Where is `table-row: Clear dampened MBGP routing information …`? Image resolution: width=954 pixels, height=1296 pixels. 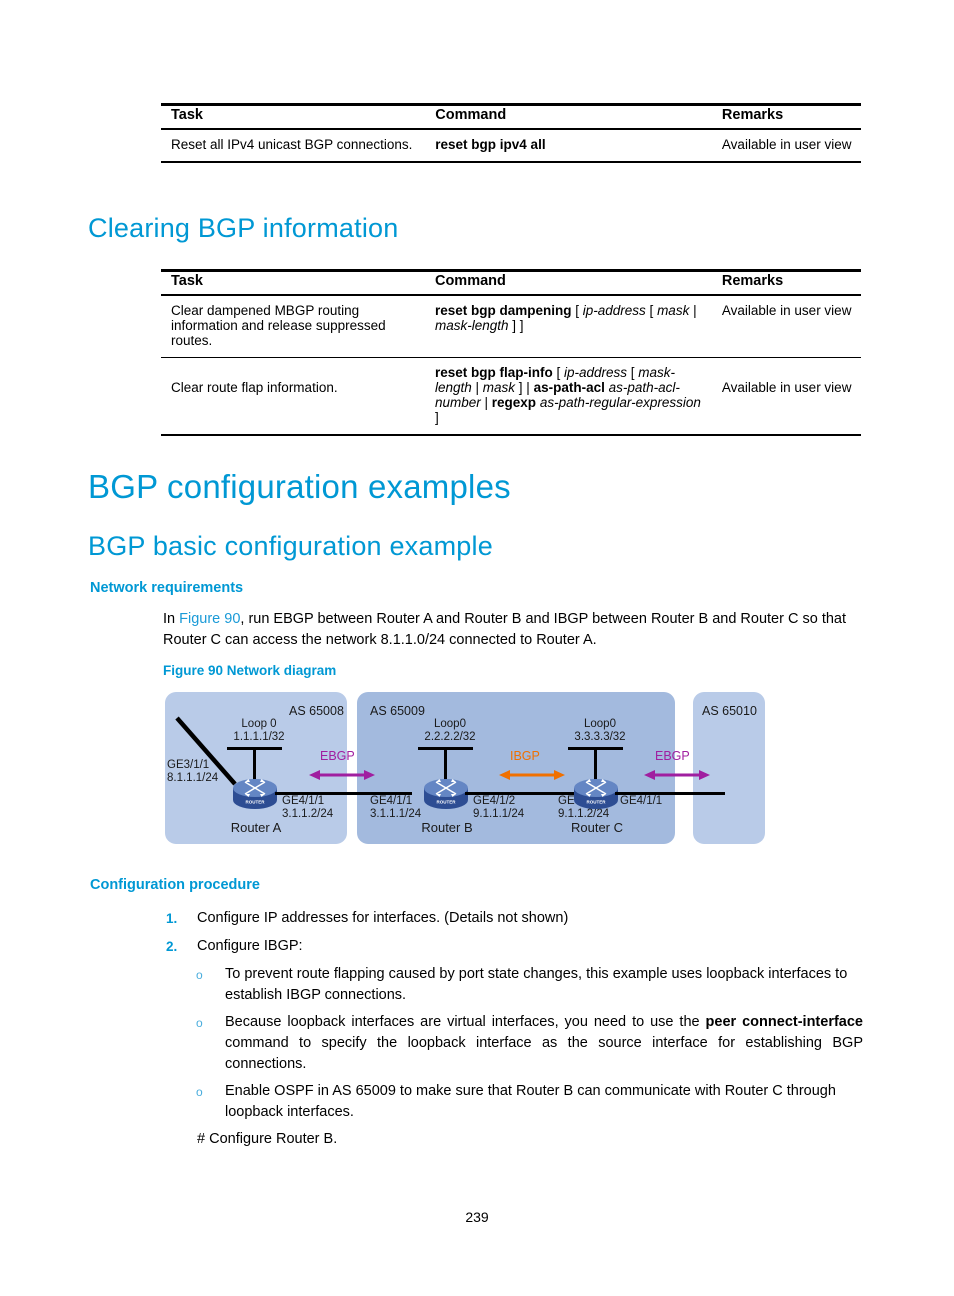 table-row: Clear dampened MBGP routing information … is located at coordinates (511, 326).